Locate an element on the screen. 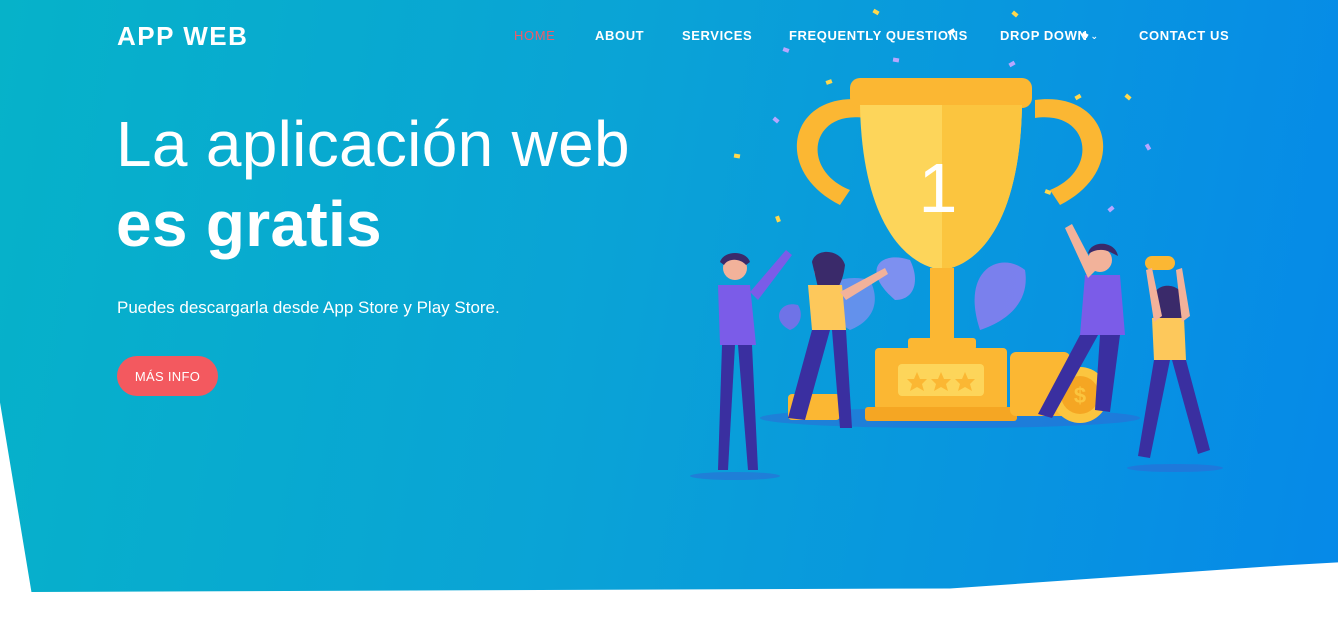 The image size is (1338, 617). nav-home: HOME is located at coordinates (534, 35).